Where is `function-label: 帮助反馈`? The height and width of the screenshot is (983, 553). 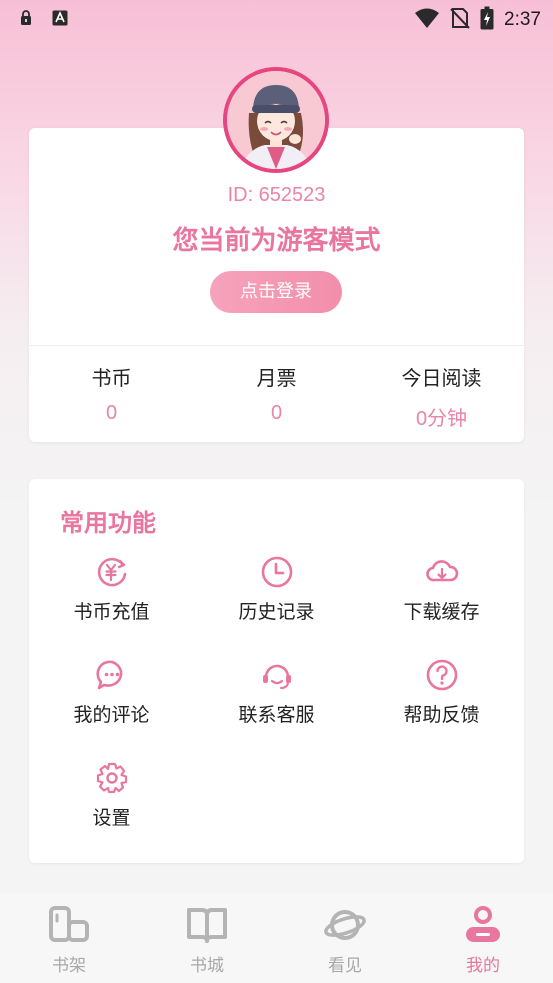 function-label: 帮助反馈 is located at coordinates (441, 715).